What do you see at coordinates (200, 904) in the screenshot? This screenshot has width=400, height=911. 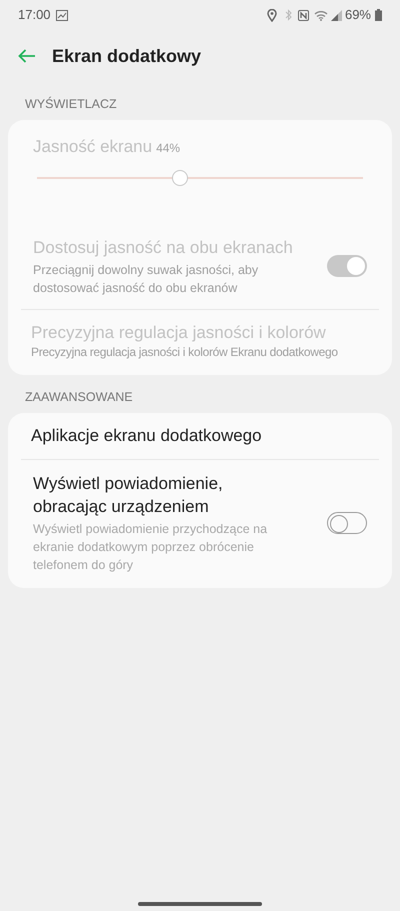 I see `home-indicator` at bounding box center [200, 904].